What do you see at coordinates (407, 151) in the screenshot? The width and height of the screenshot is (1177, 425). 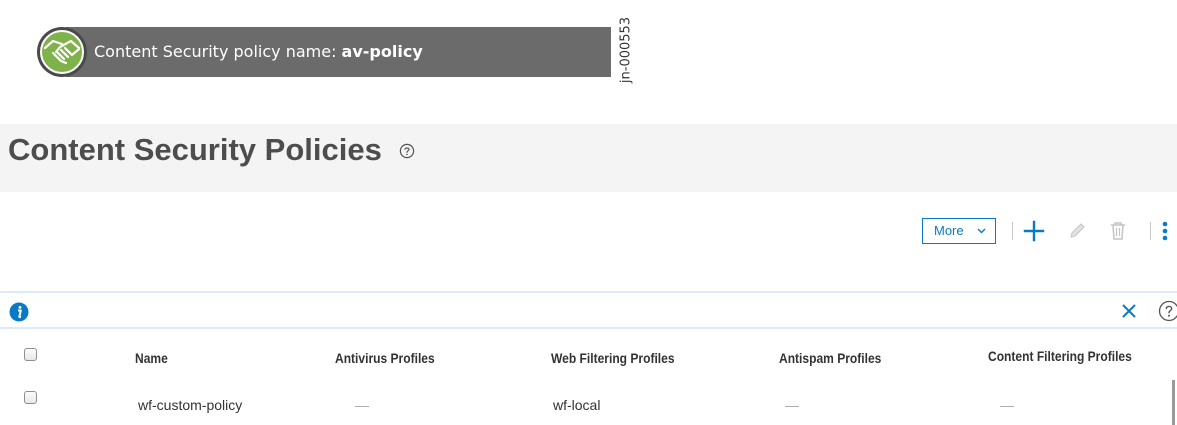 I see `question-circle-icon` at bounding box center [407, 151].